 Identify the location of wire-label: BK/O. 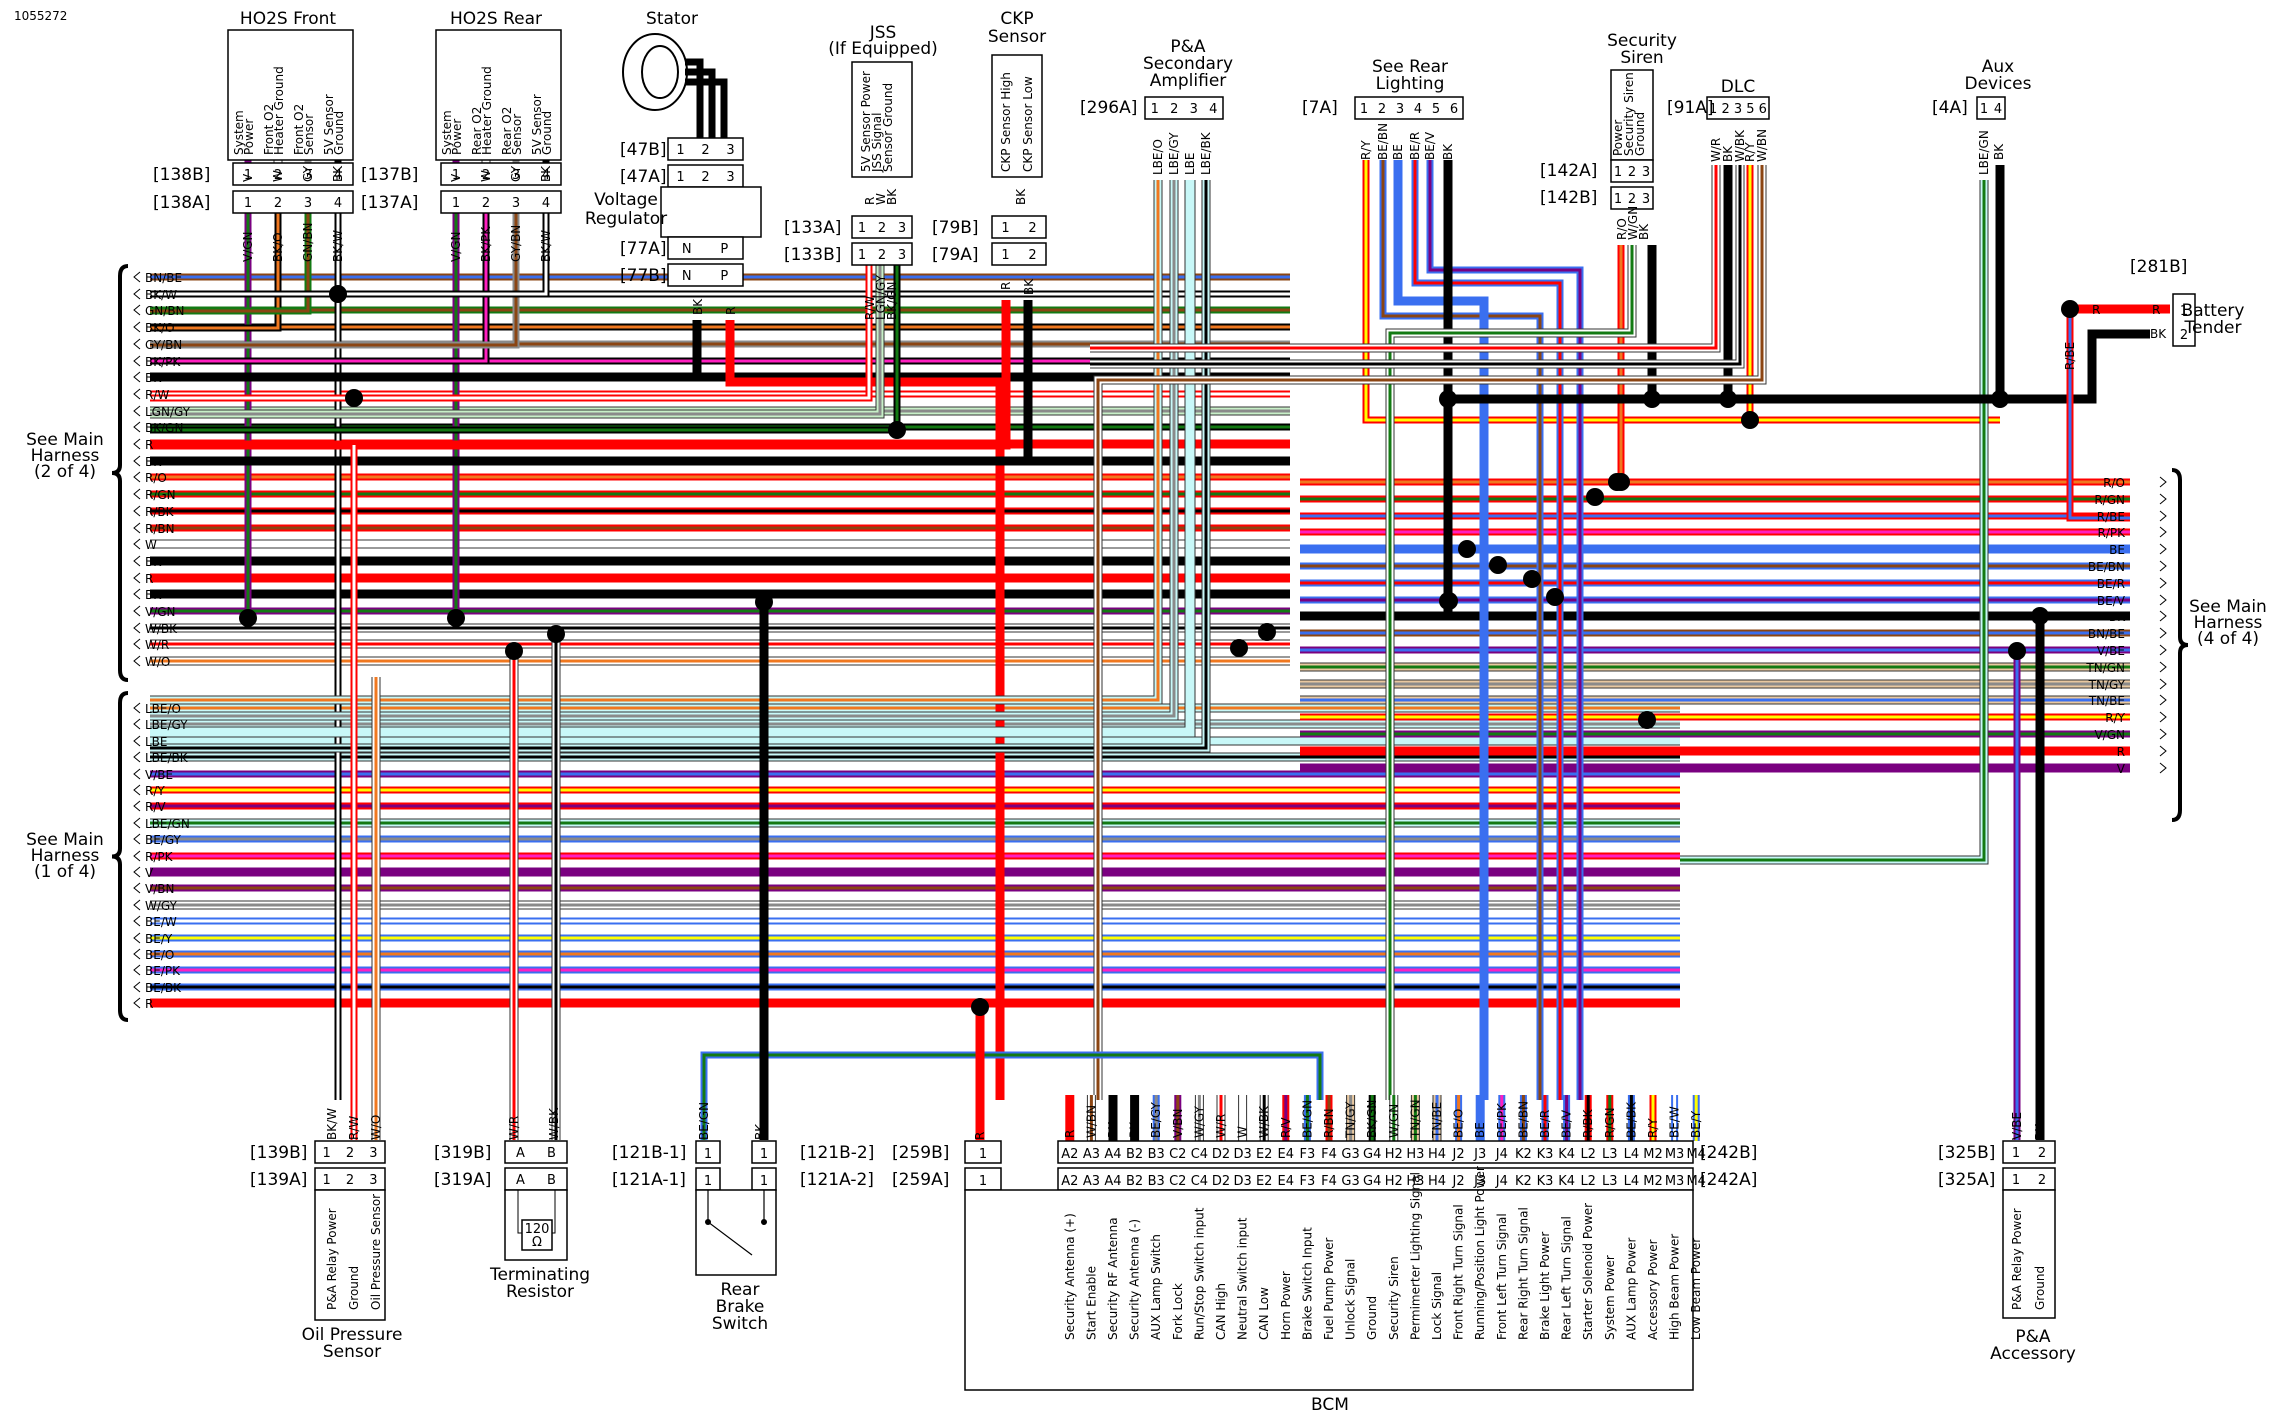
(278, 247).